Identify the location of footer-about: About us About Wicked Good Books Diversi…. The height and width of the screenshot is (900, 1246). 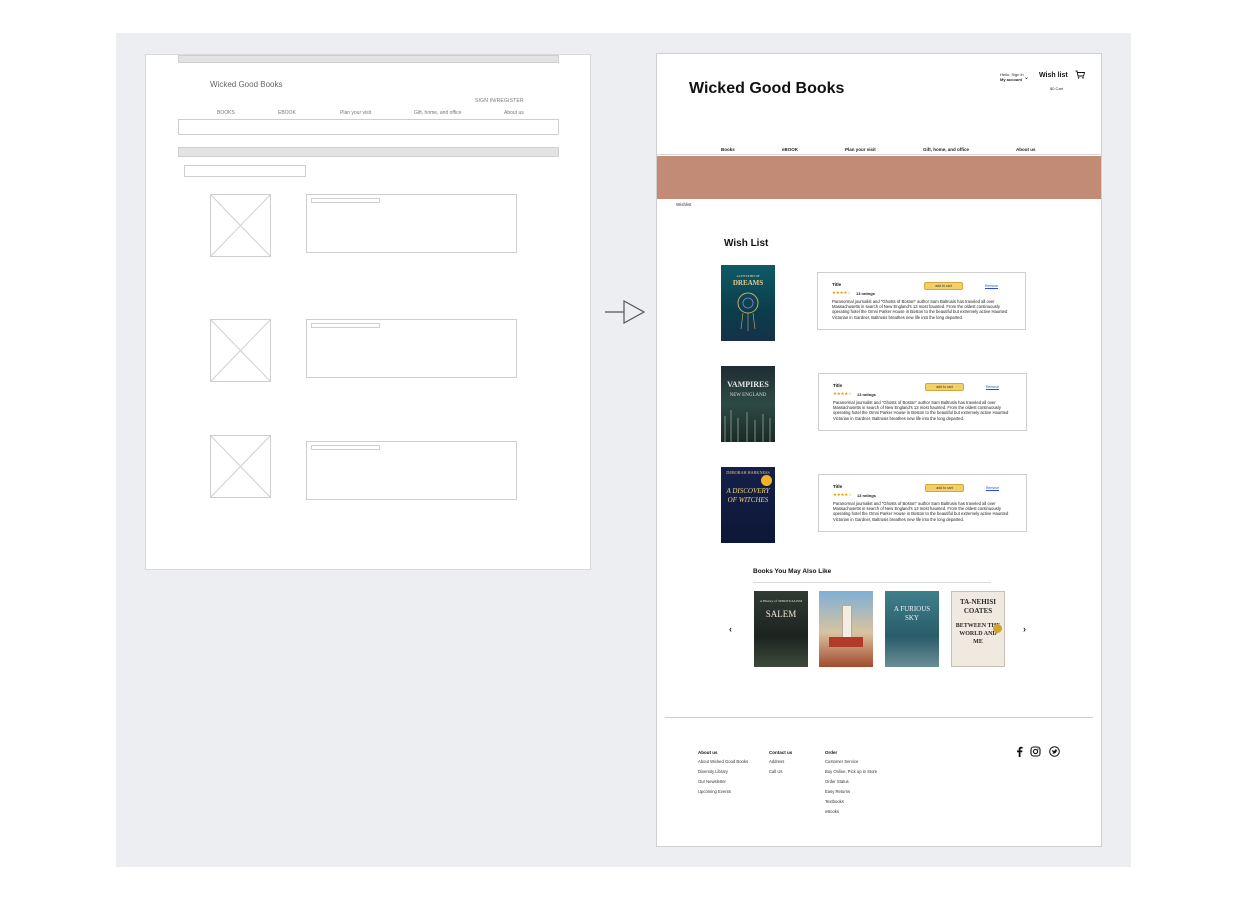
(723, 774).